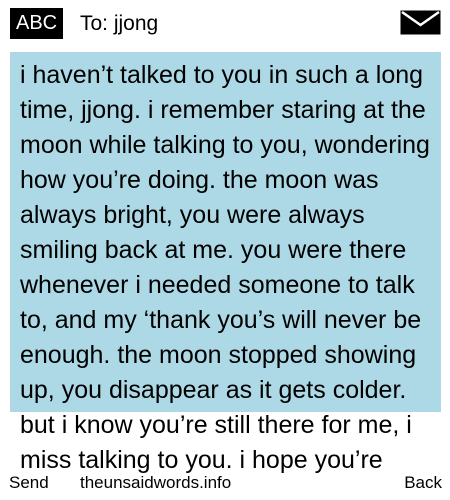 This screenshot has height=500, width=450. What do you see at coordinates (225, 22) in the screenshot?
I see `compose-header: ABC To: jjong` at bounding box center [225, 22].